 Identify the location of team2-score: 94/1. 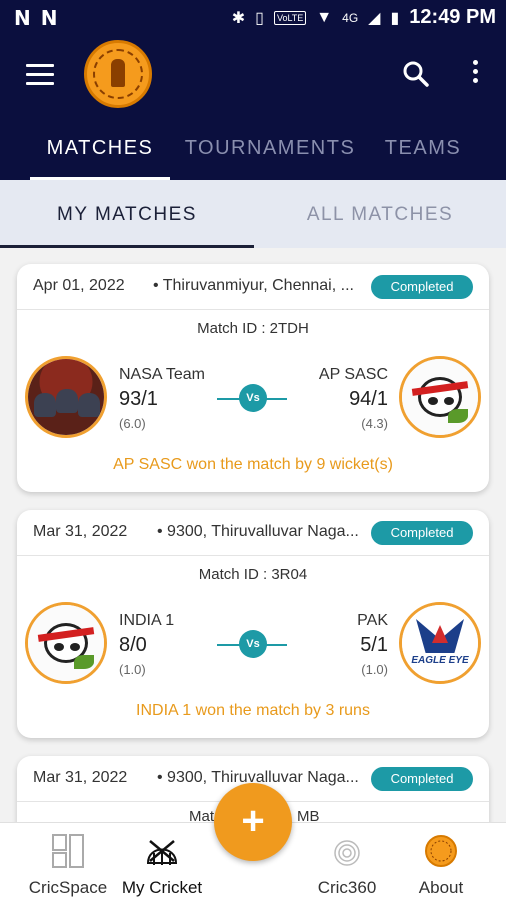
(368, 399).